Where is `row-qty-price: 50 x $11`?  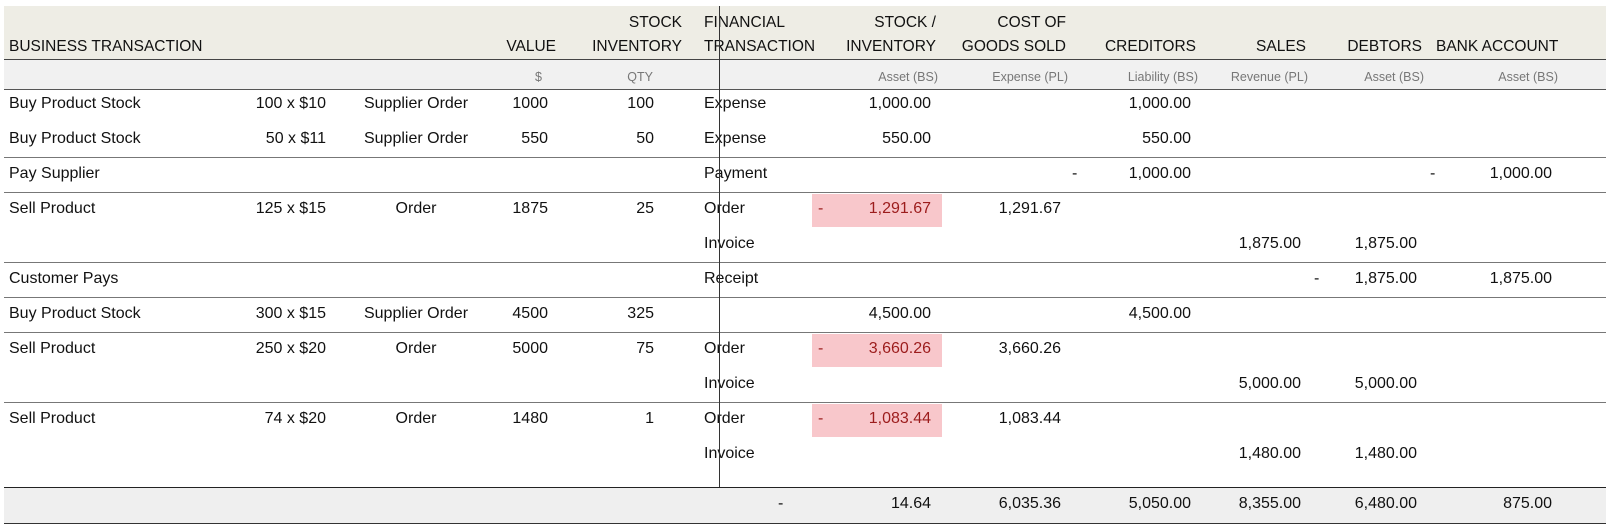
row-qty-price: 50 x $11 is located at coordinates (278, 139).